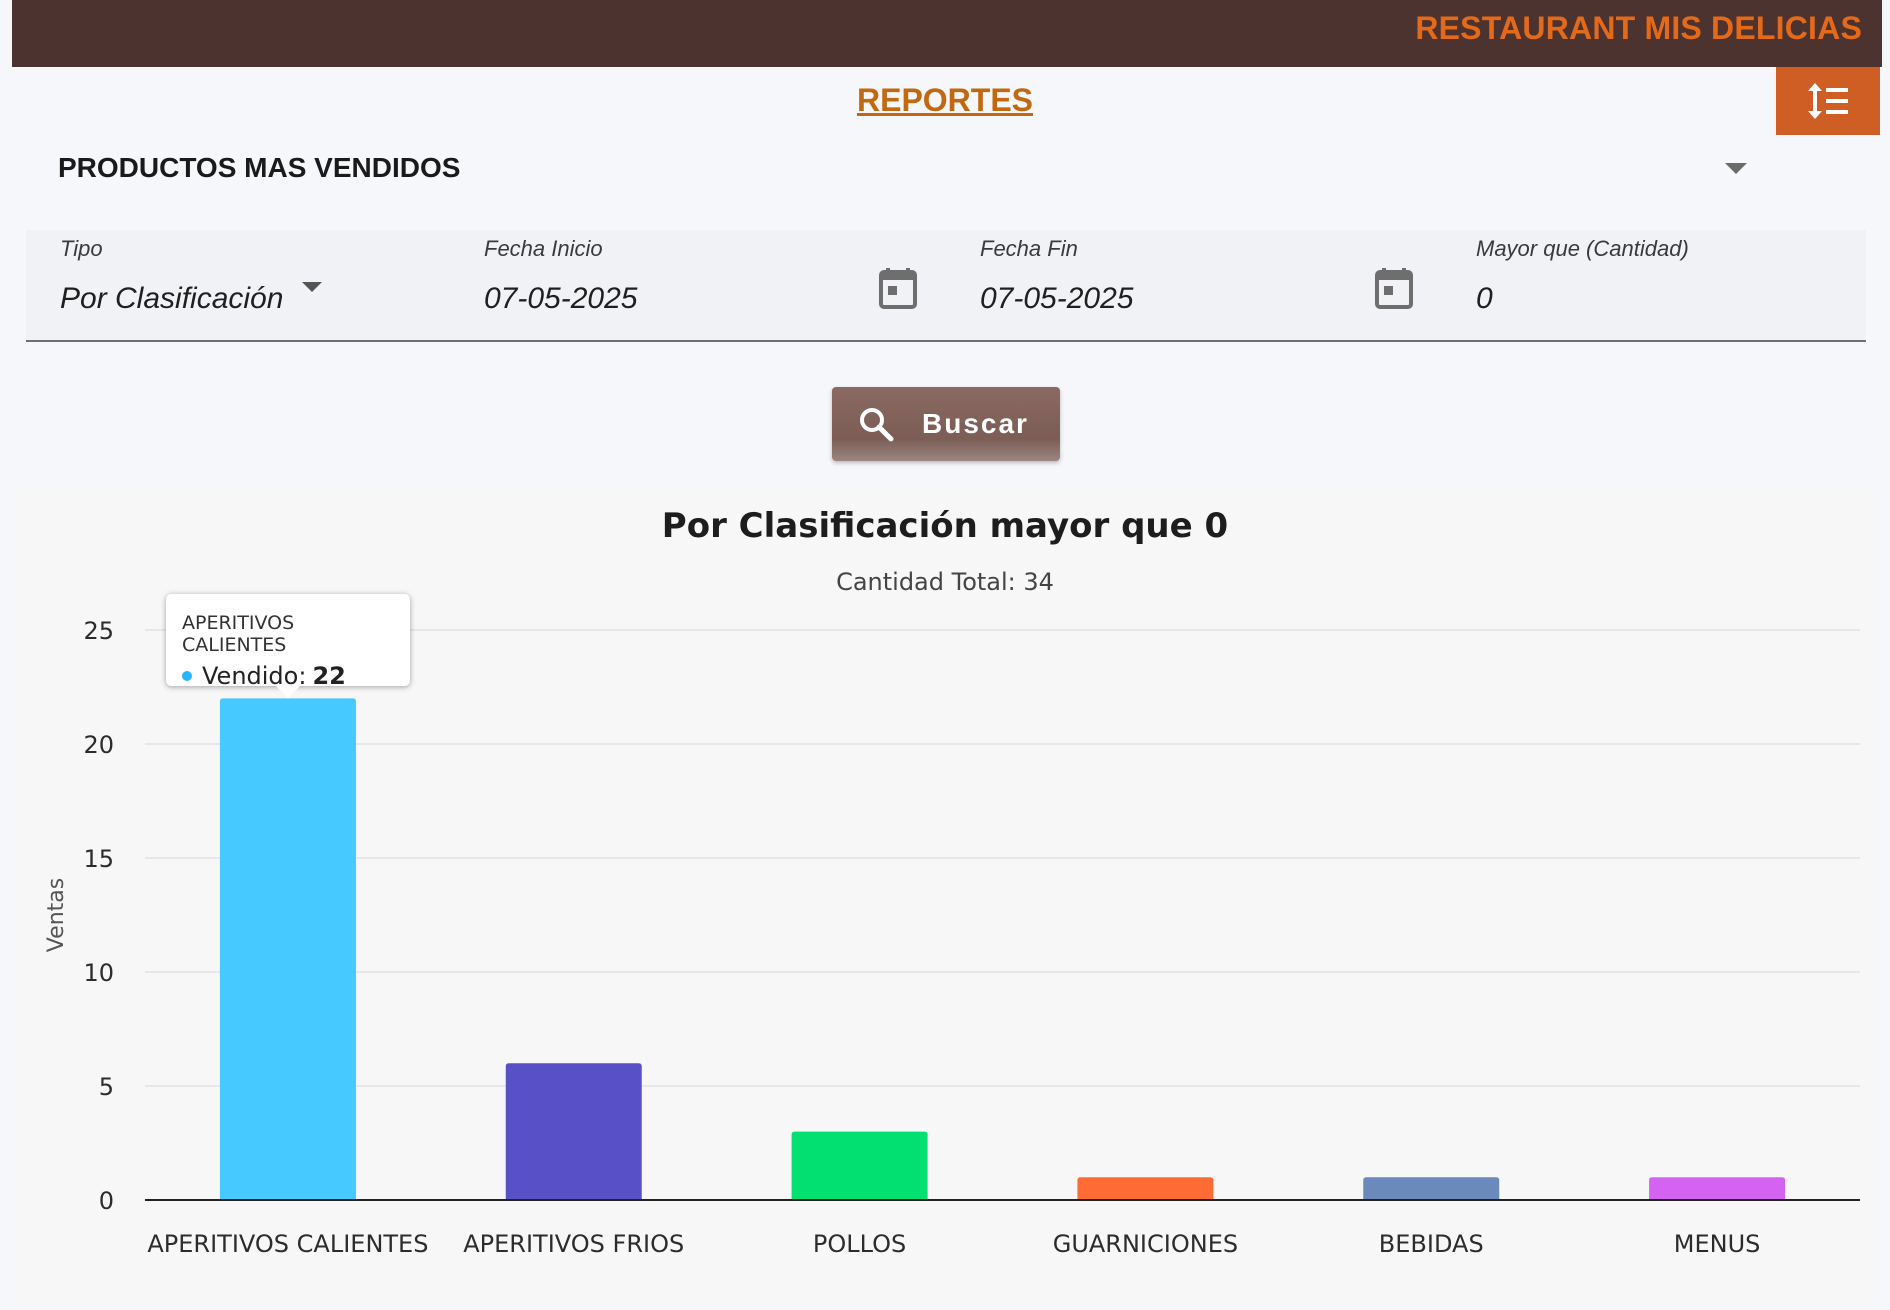 The image size is (1890, 1310). What do you see at coordinates (1145, 1244) in the screenshot?
I see `x-tick-label: GUARNICIONES` at bounding box center [1145, 1244].